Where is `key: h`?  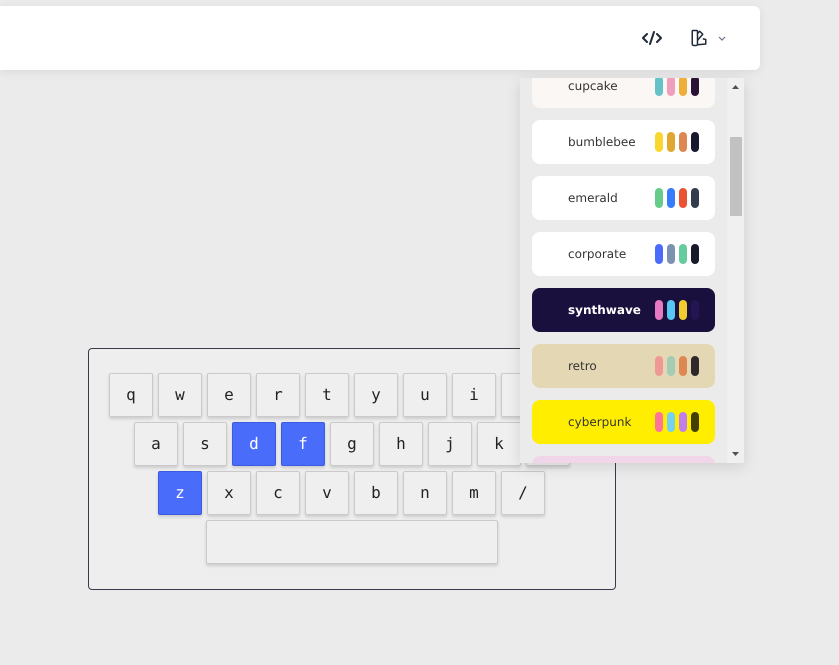 key: h is located at coordinates (401, 444).